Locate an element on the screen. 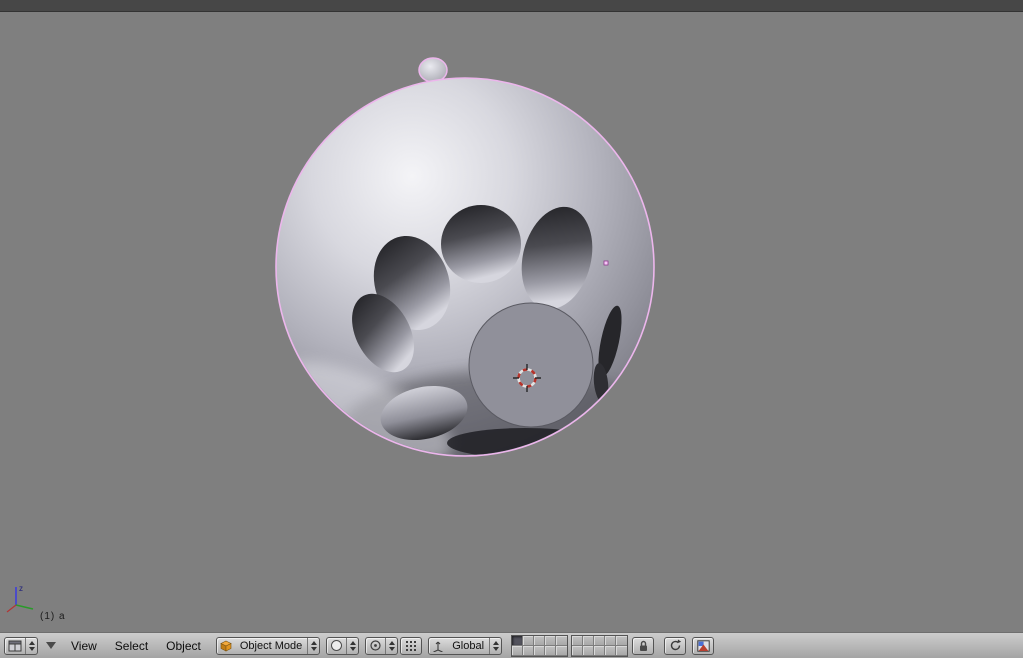 Image resolution: width=1023 pixels, height=658 pixels. editor-type-stepper is located at coordinates (31, 645).